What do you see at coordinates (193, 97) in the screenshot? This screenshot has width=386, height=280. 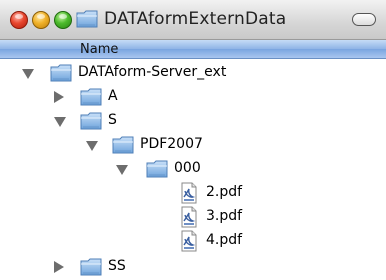 I see `tree-row-a: A` at bounding box center [193, 97].